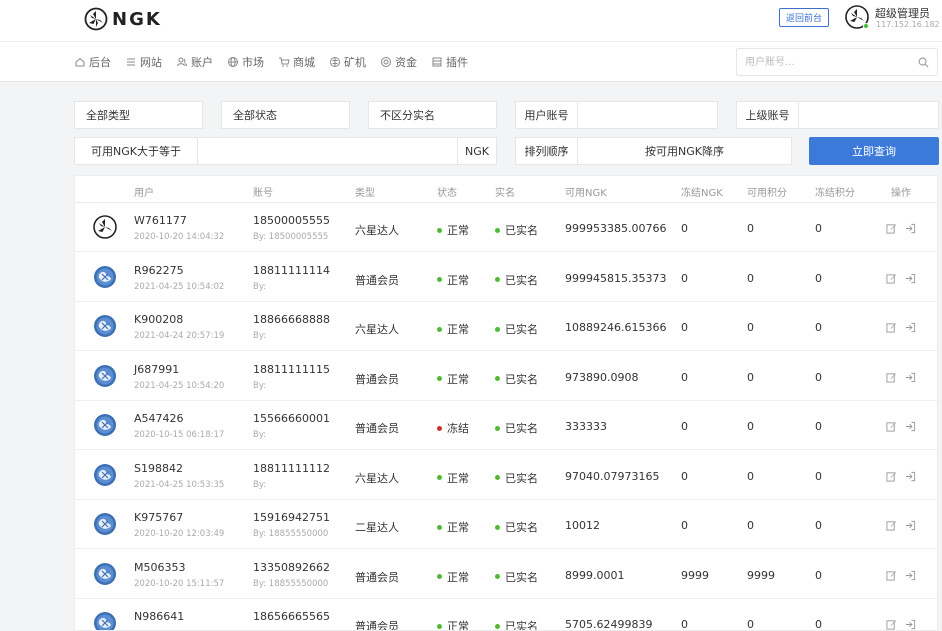 The height and width of the screenshot is (631, 942). I want to click on search-now-button: 立即查询, so click(874, 151).